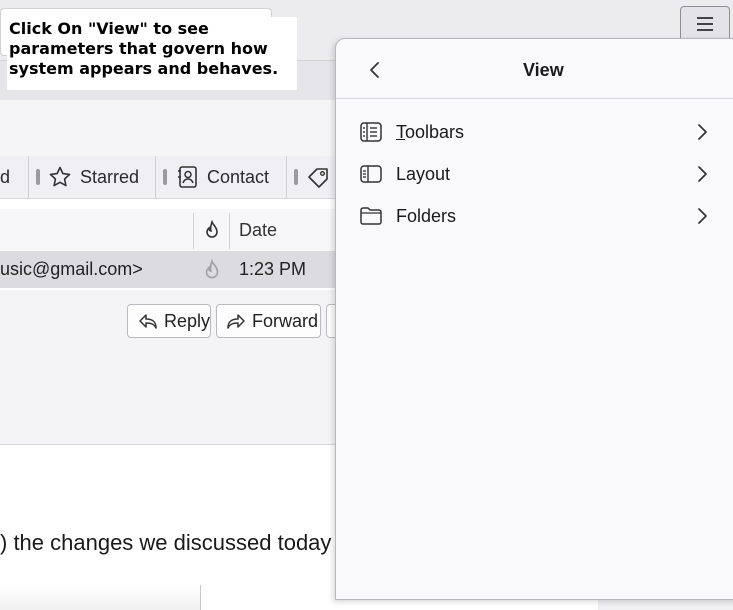 This screenshot has width=733, height=610. What do you see at coordinates (426, 216) in the screenshot?
I see `menu-item-label: Folders` at bounding box center [426, 216].